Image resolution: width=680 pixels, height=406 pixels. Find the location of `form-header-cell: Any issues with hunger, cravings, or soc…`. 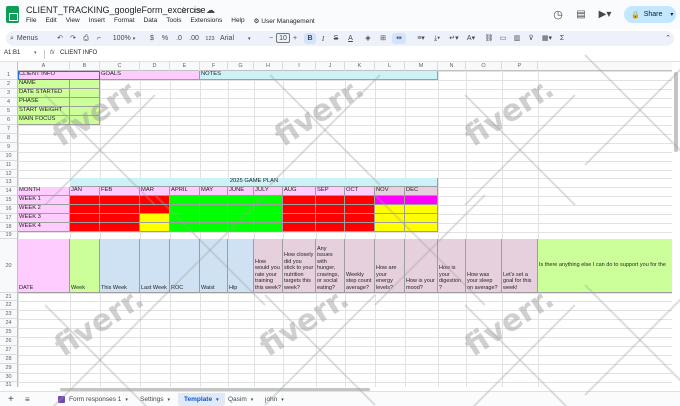

form-header-cell: Any issues with hunger, cravings, or soc… is located at coordinates (330, 266).